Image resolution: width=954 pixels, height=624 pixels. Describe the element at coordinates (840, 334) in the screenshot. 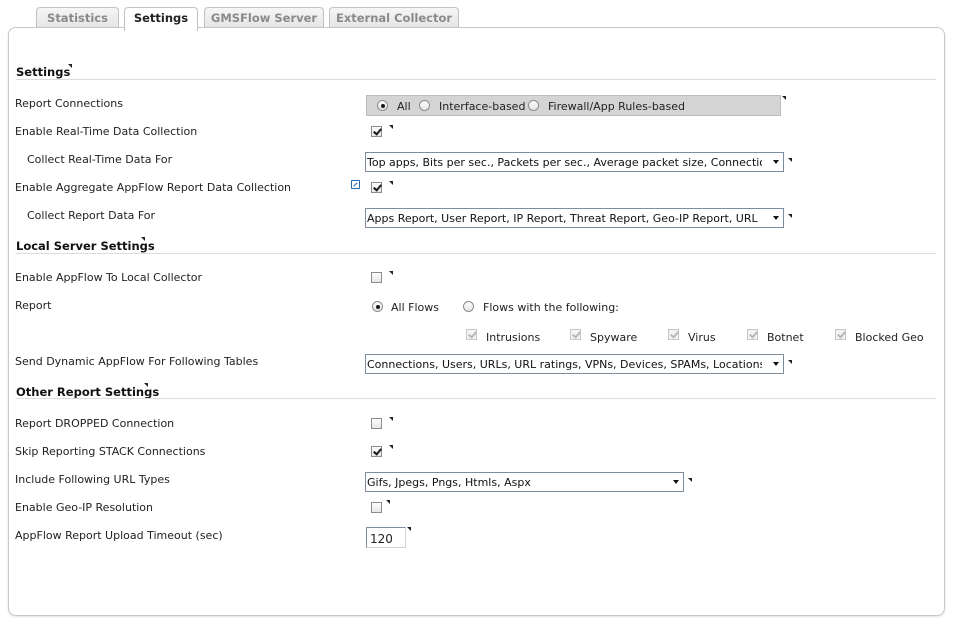

I see `filter-blocked-geo-checkbox` at that location.